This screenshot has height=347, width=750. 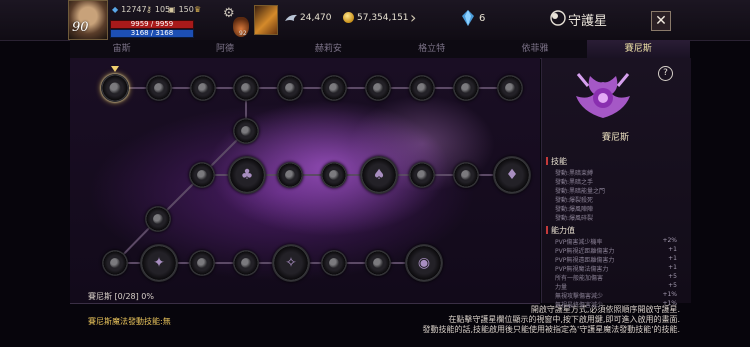 I want to click on gem-counter: ◆ 12747, so click(x=129, y=9).